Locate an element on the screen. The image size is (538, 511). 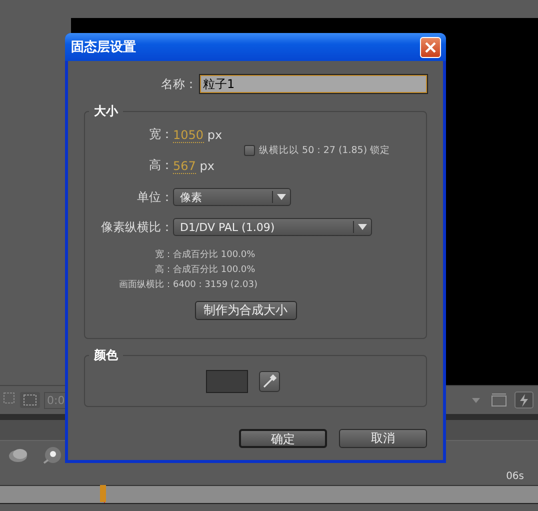
checkbox is located at coordinates (249, 150).